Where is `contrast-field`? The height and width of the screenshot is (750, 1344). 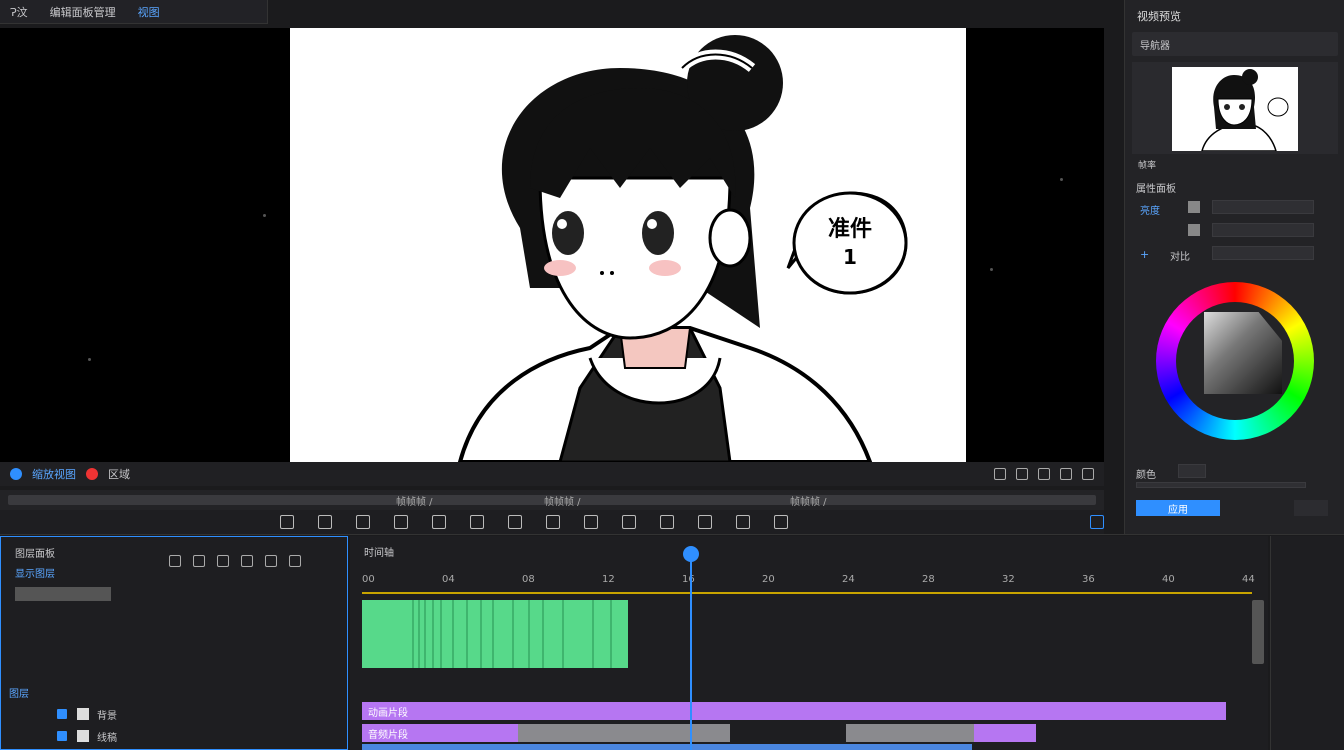
contrast-field is located at coordinates (1263, 253).